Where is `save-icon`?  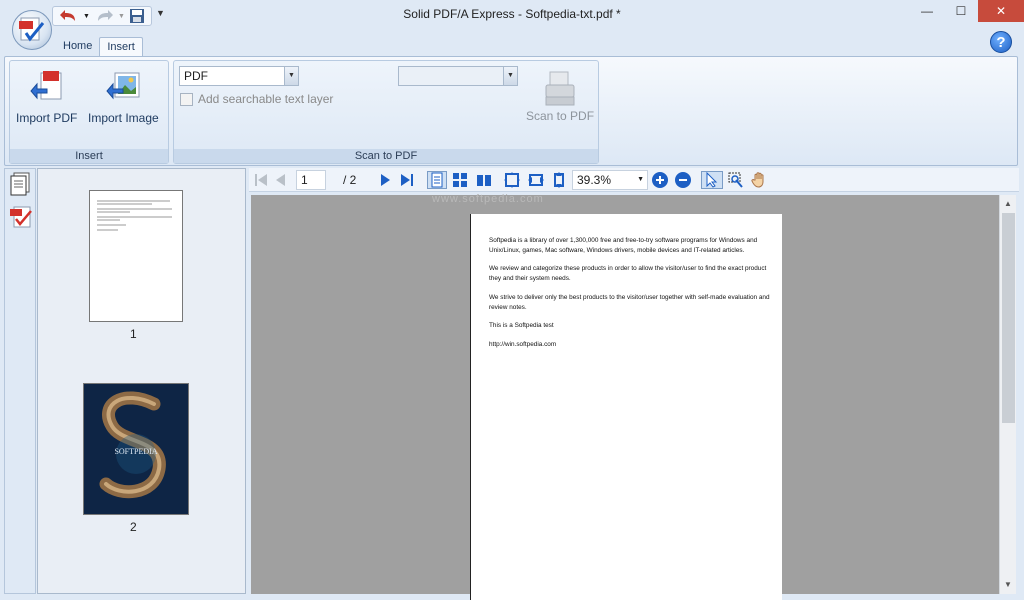
save-icon is located at coordinates (137, 16).